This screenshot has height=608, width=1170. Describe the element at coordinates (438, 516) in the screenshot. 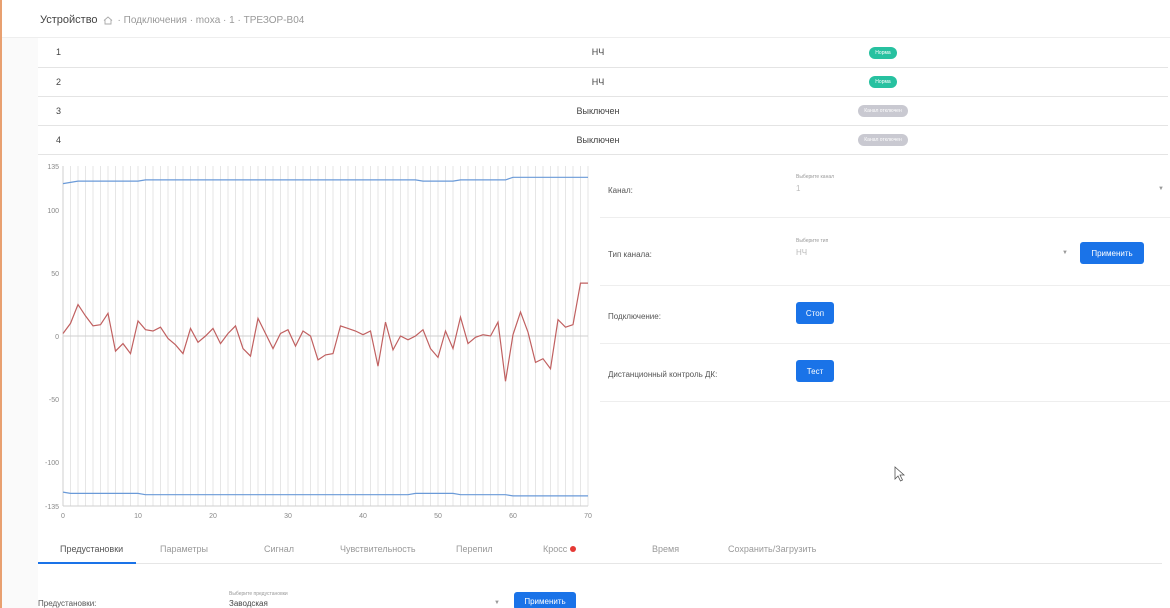

I see `x-tick-label: 50` at that location.